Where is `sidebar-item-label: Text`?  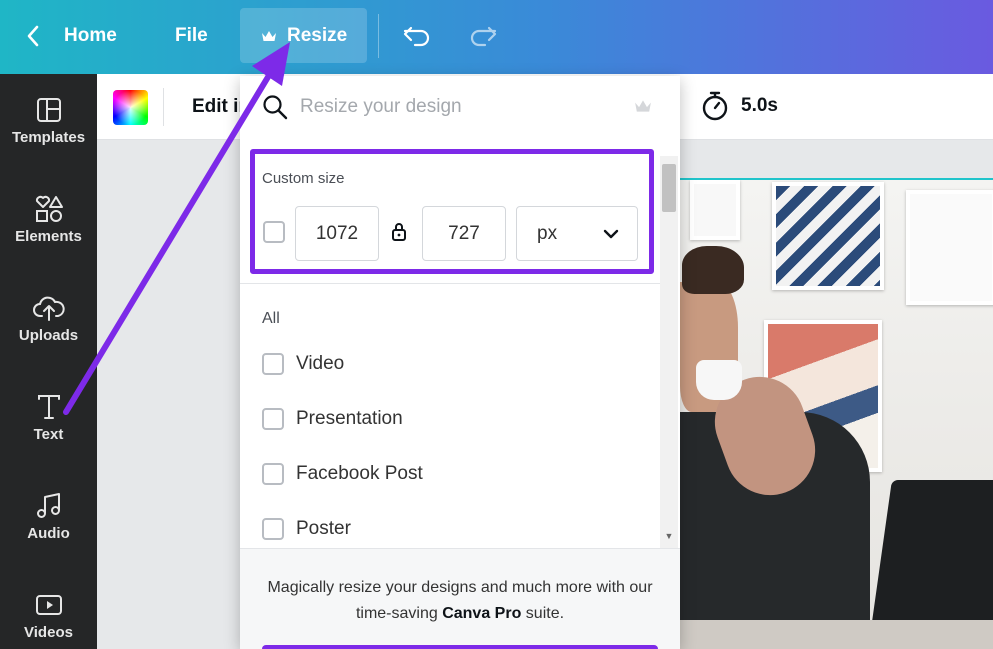
sidebar-item-label: Text is located at coordinates (48, 434).